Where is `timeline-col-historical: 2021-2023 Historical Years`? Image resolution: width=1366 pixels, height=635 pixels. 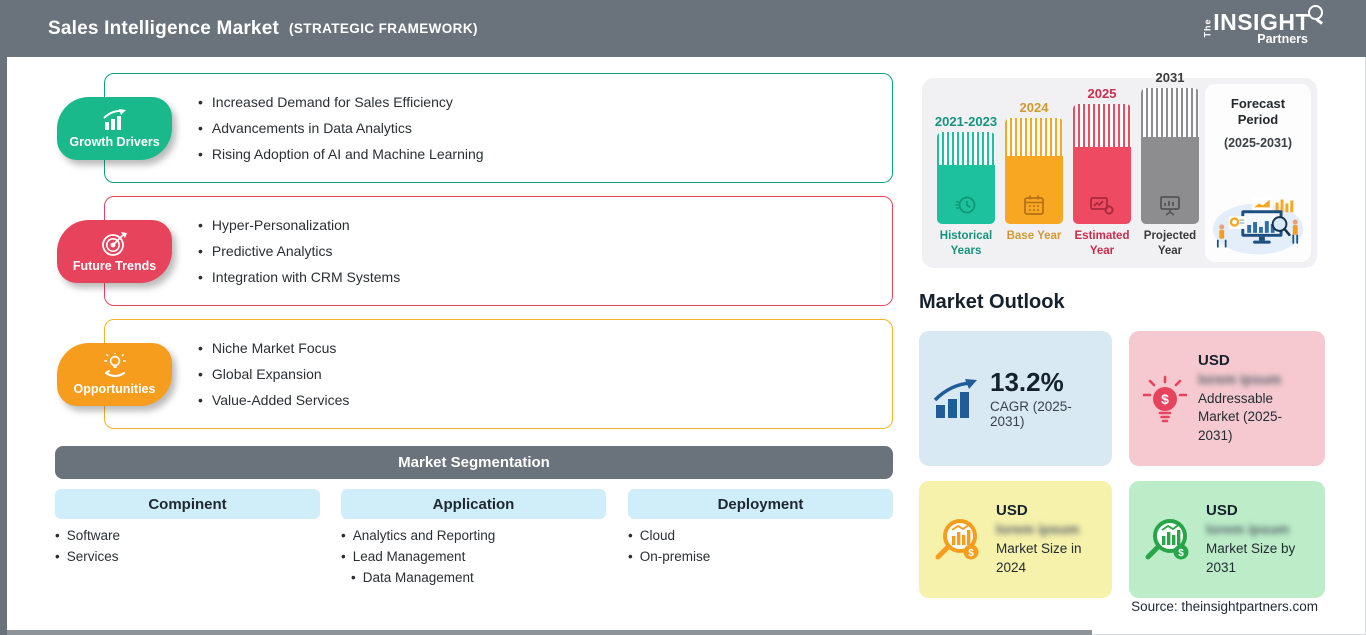 timeline-col-historical: 2021-2023 Historical Years is located at coordinates (966, 187).